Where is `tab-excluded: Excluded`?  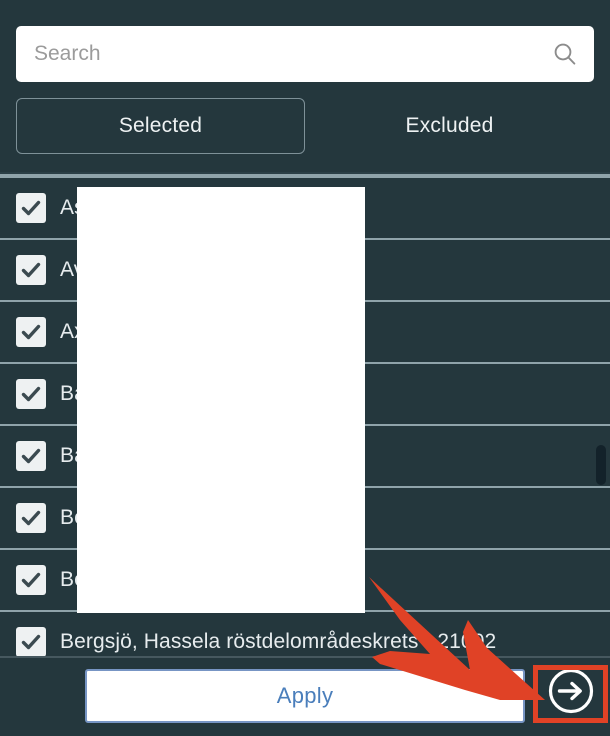 tab-excluded: Excluded is located at coordinates (449, 126).